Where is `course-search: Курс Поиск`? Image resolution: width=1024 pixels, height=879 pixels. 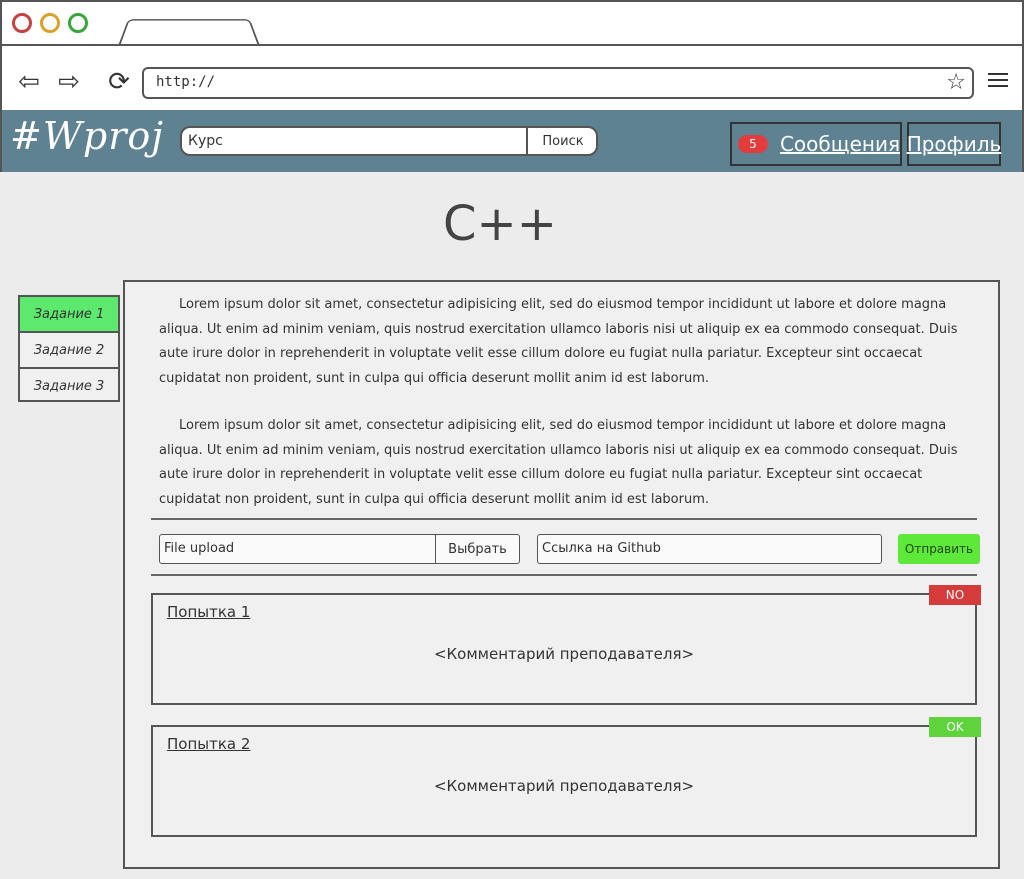 course-search: Курс Поиск is located at coordinates (389, 141).